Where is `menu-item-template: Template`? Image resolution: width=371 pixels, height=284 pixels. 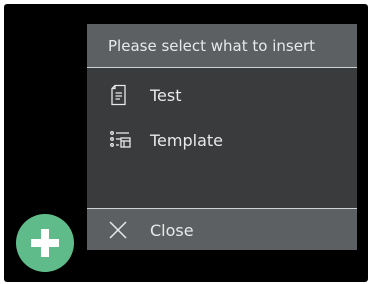
menu-item-template: Template is located at coordinates (222, 140).